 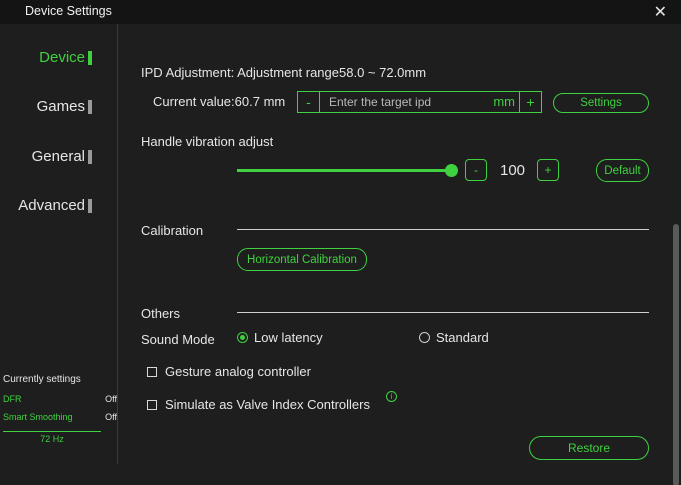 I want to click on gesture-analog-checkbox: Gesture analog controller, so click(x=229, y=371).